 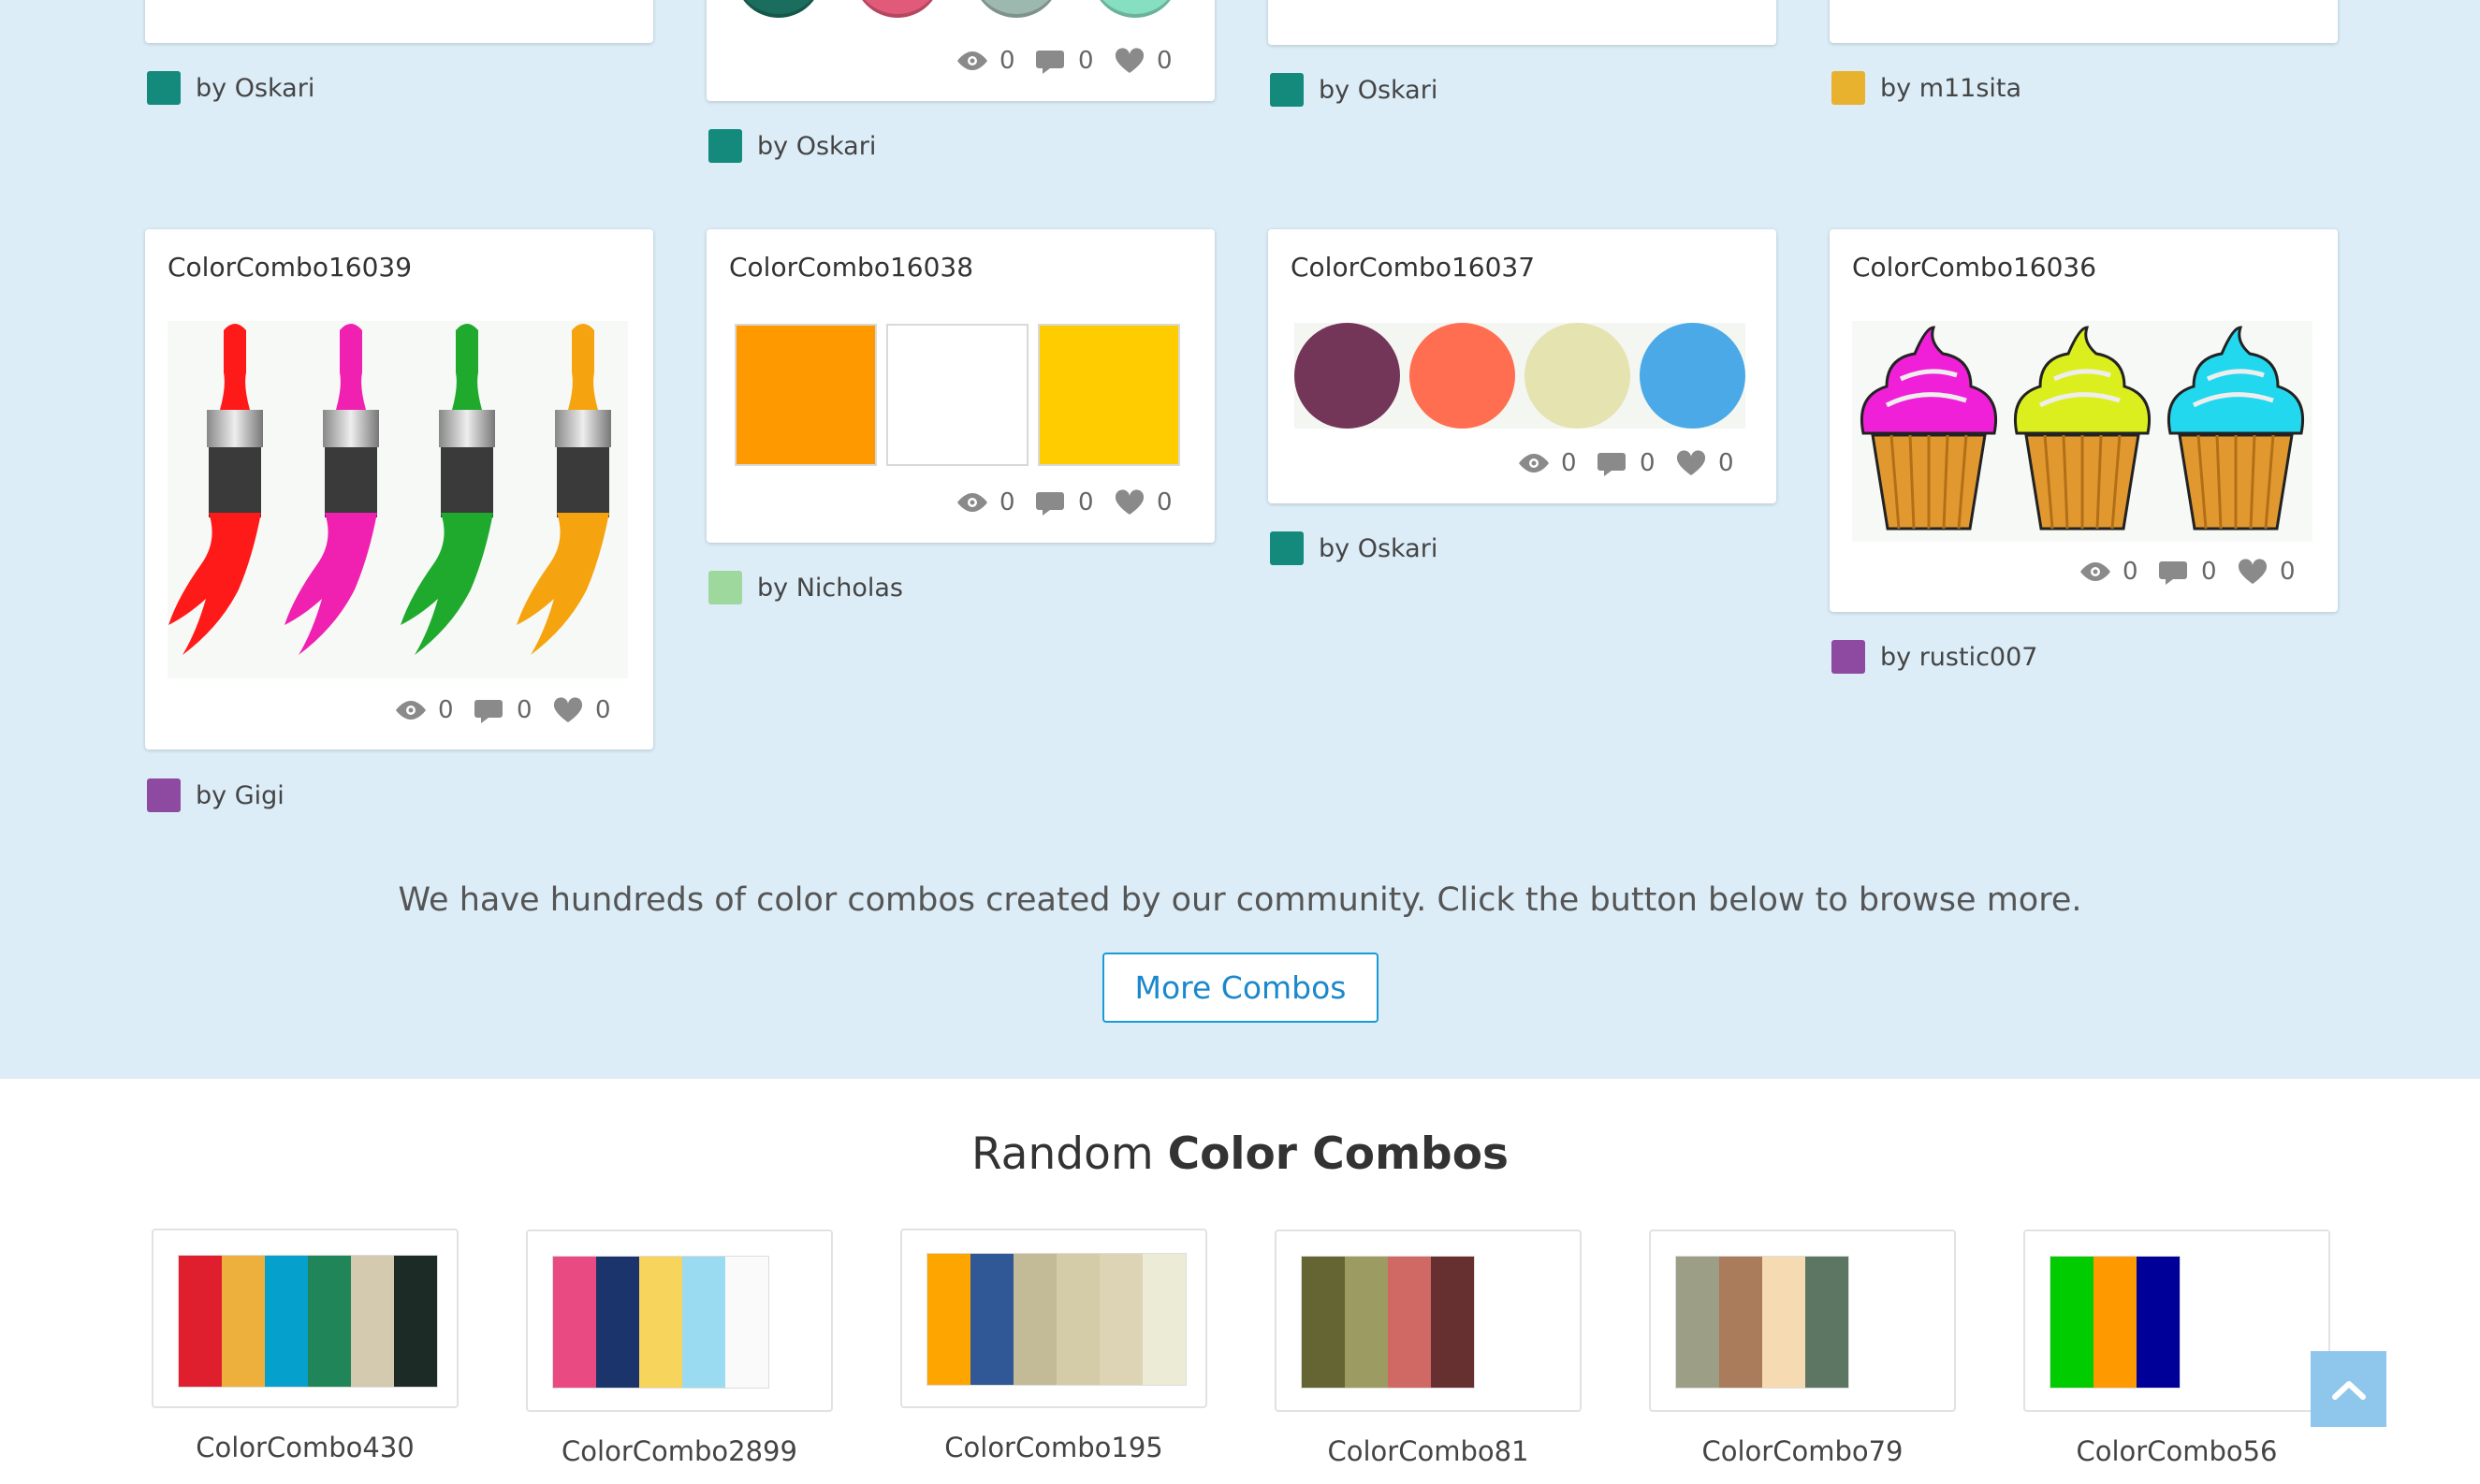 I want to click on combo-image-cupcakes, so click(x=2082, y=431).